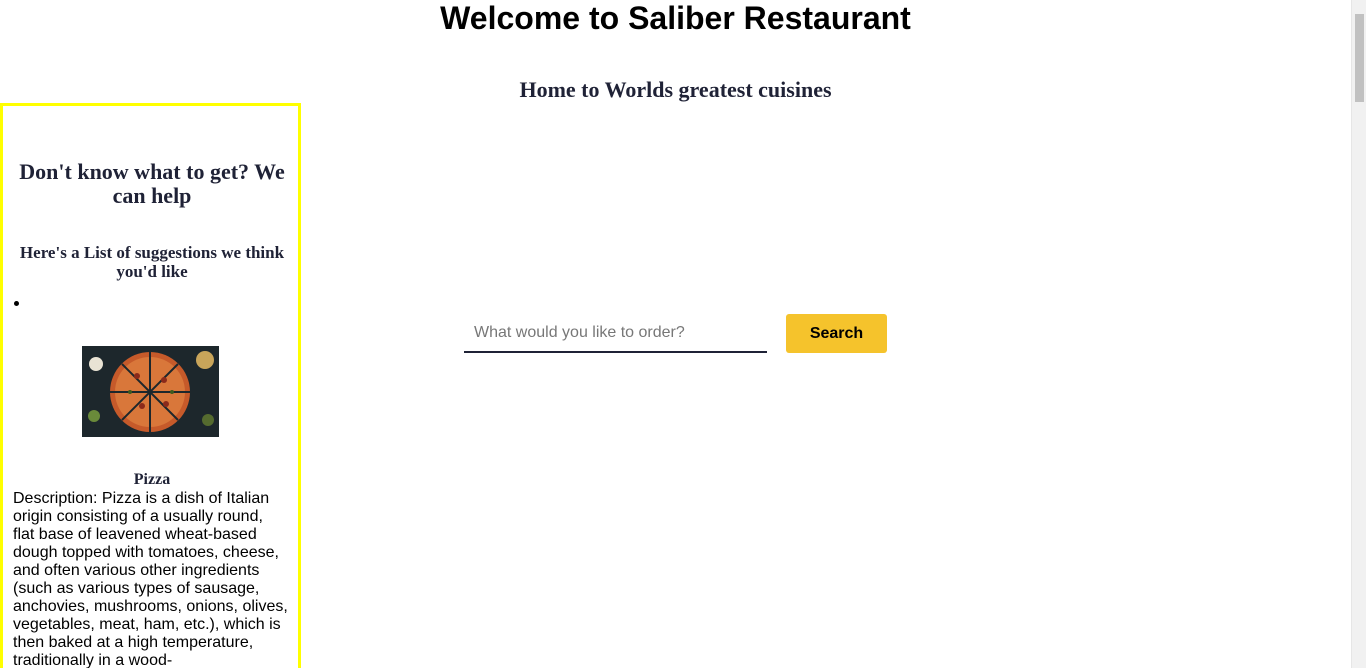  What do you see at coordinates (675, 89) in the screenshot?
I see `page-subtitle: Home to Worlds greatest cuisines` at bounding box center [675, 89].